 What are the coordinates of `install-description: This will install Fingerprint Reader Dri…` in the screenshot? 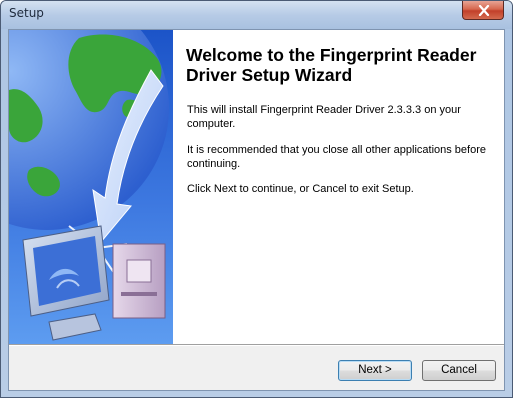 It's located at (324, 117).